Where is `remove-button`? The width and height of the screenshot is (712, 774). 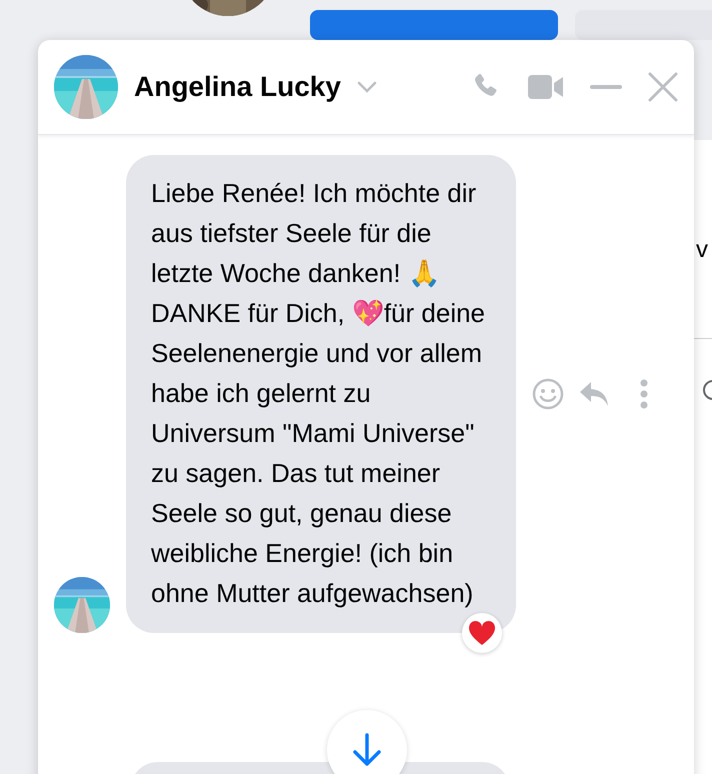 remove-button is located at coordinates (643, 25).